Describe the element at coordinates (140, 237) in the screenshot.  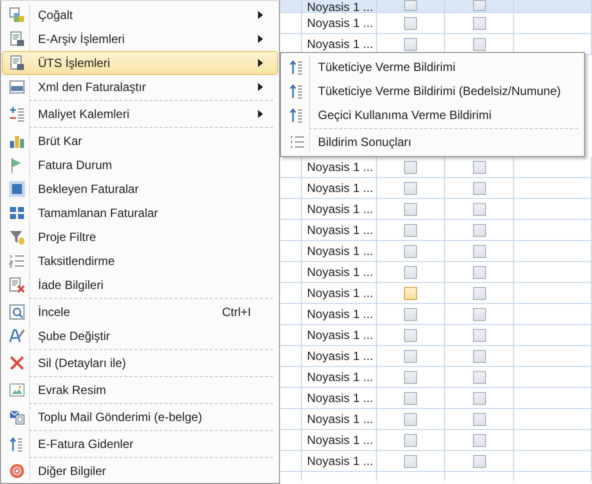
I see `menu-item: Proje Filtre` at that location.